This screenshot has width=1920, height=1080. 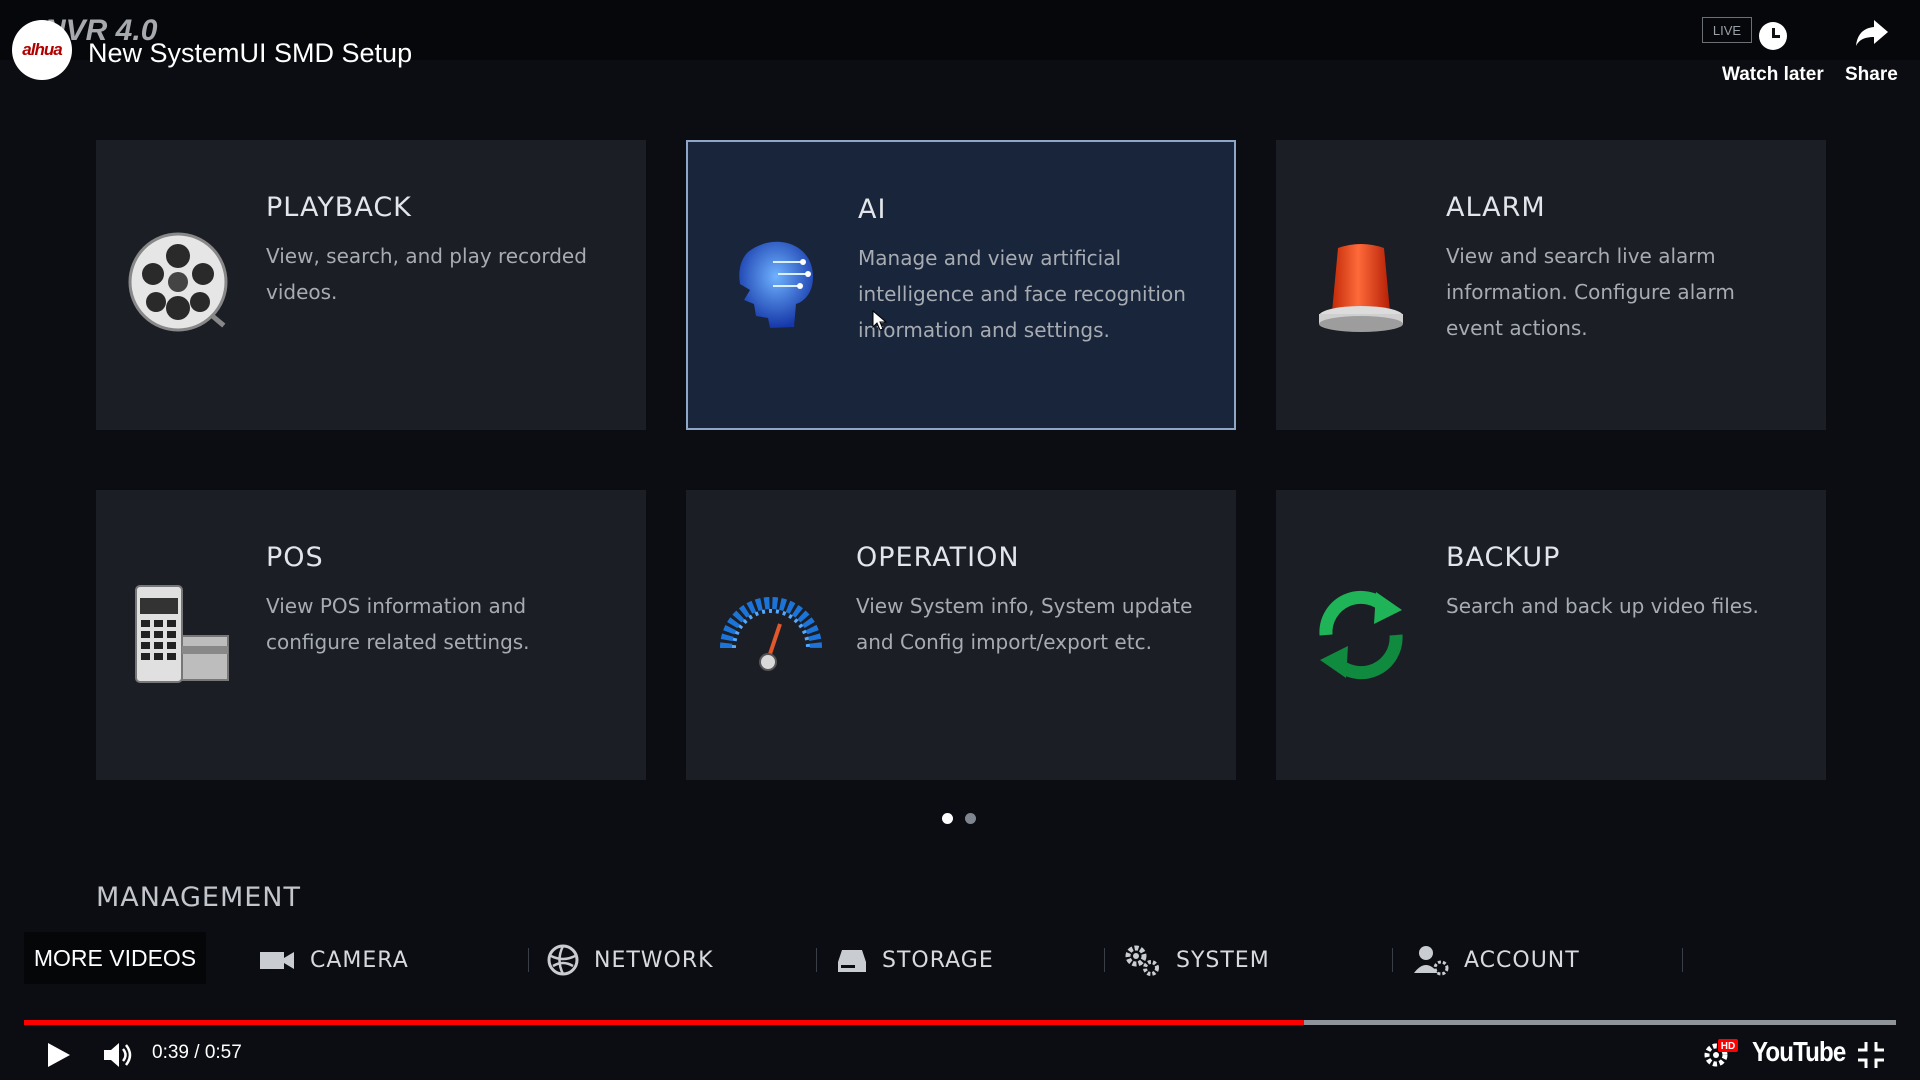 What do you see at coordinates (197, 1052) in the screenshot?
I see `time-display: 0:39 / 0:57` at bounding box center [197, 1052].